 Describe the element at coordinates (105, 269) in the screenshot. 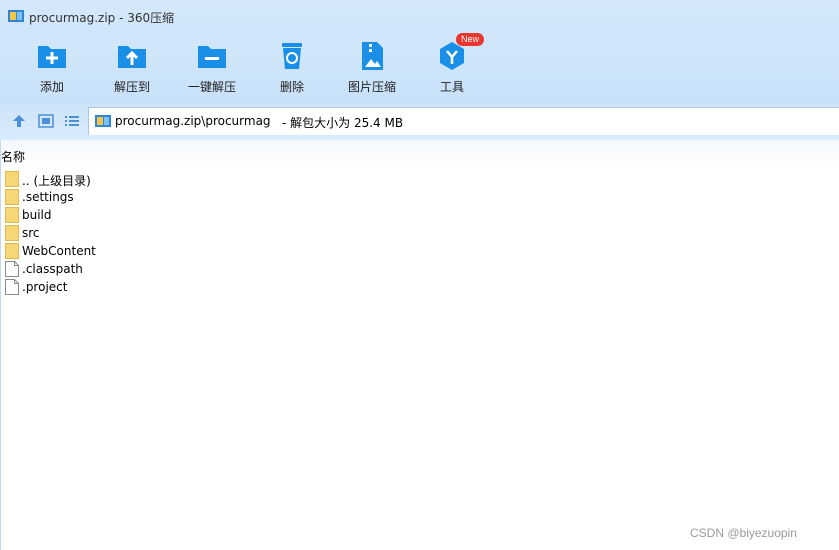

I see `list-item-classpath: .classpath` at that location.